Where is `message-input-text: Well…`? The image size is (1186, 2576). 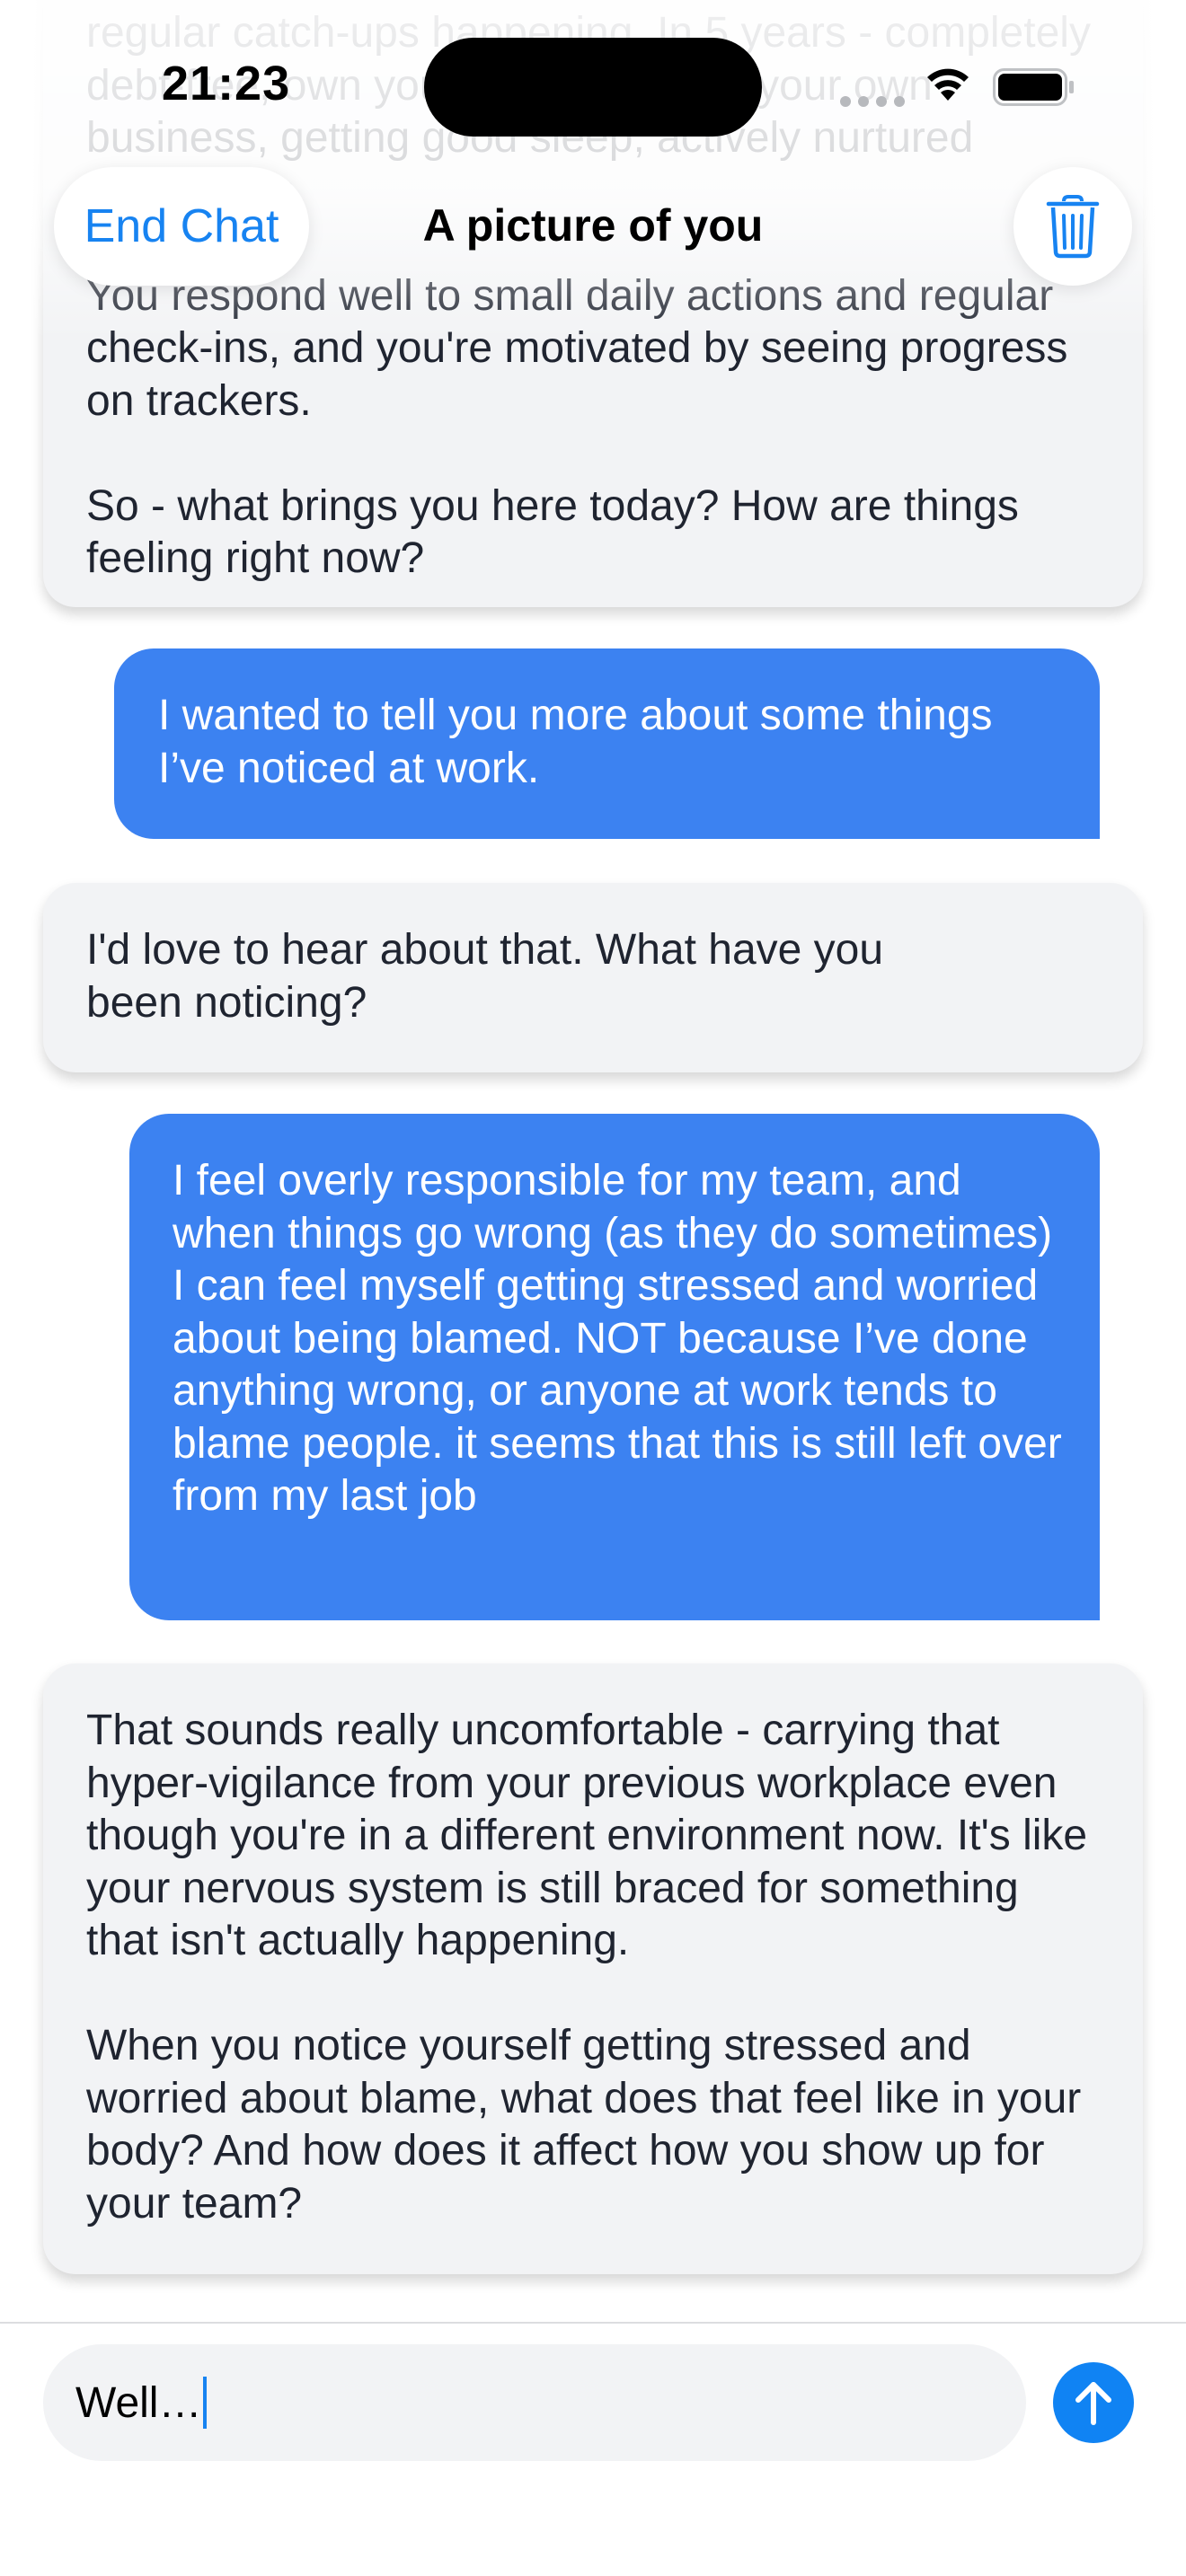 message-input-text: Well… is located at coordinates (138, 2402).